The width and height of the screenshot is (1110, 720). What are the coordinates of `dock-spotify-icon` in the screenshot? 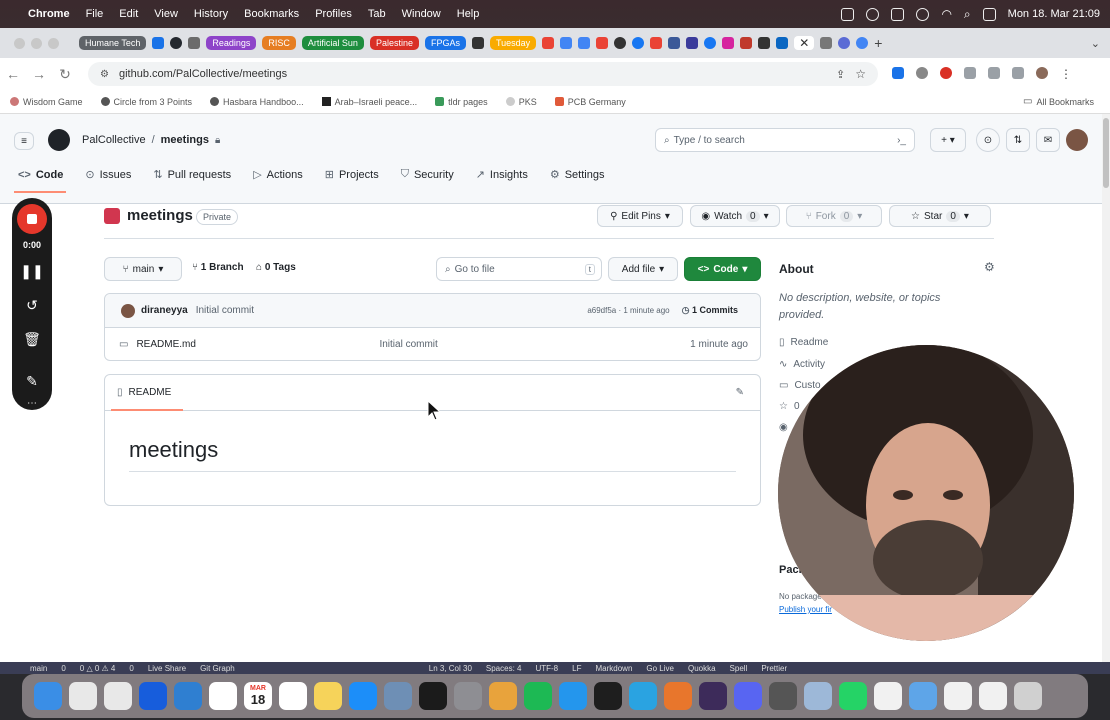 It's located at (538, 696).